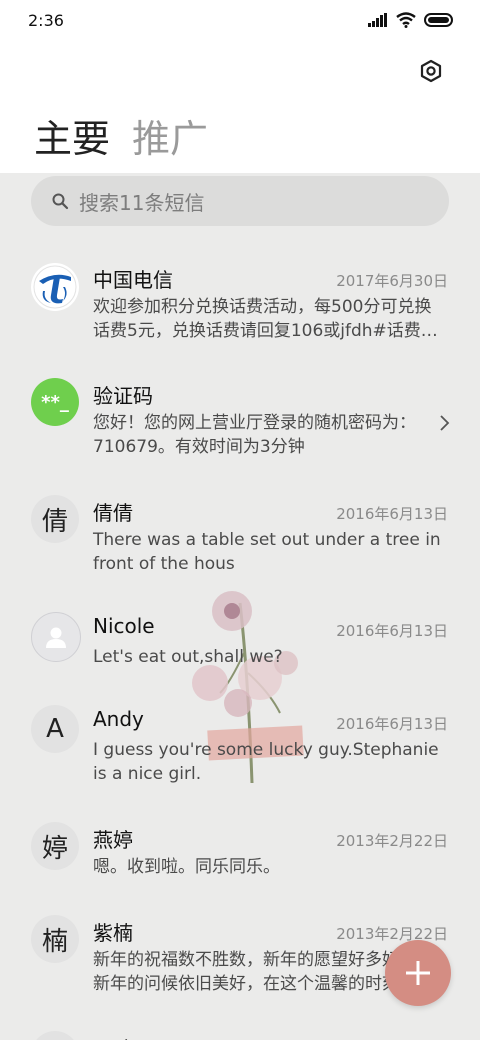  I want to click on tab-primary: 主要, so click(72, 135).